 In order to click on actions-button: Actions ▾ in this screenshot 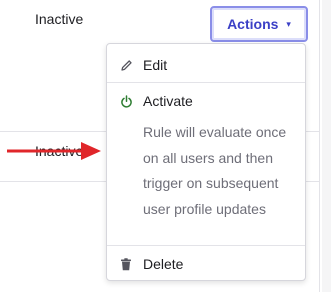, I will do `click(259, 24)`.